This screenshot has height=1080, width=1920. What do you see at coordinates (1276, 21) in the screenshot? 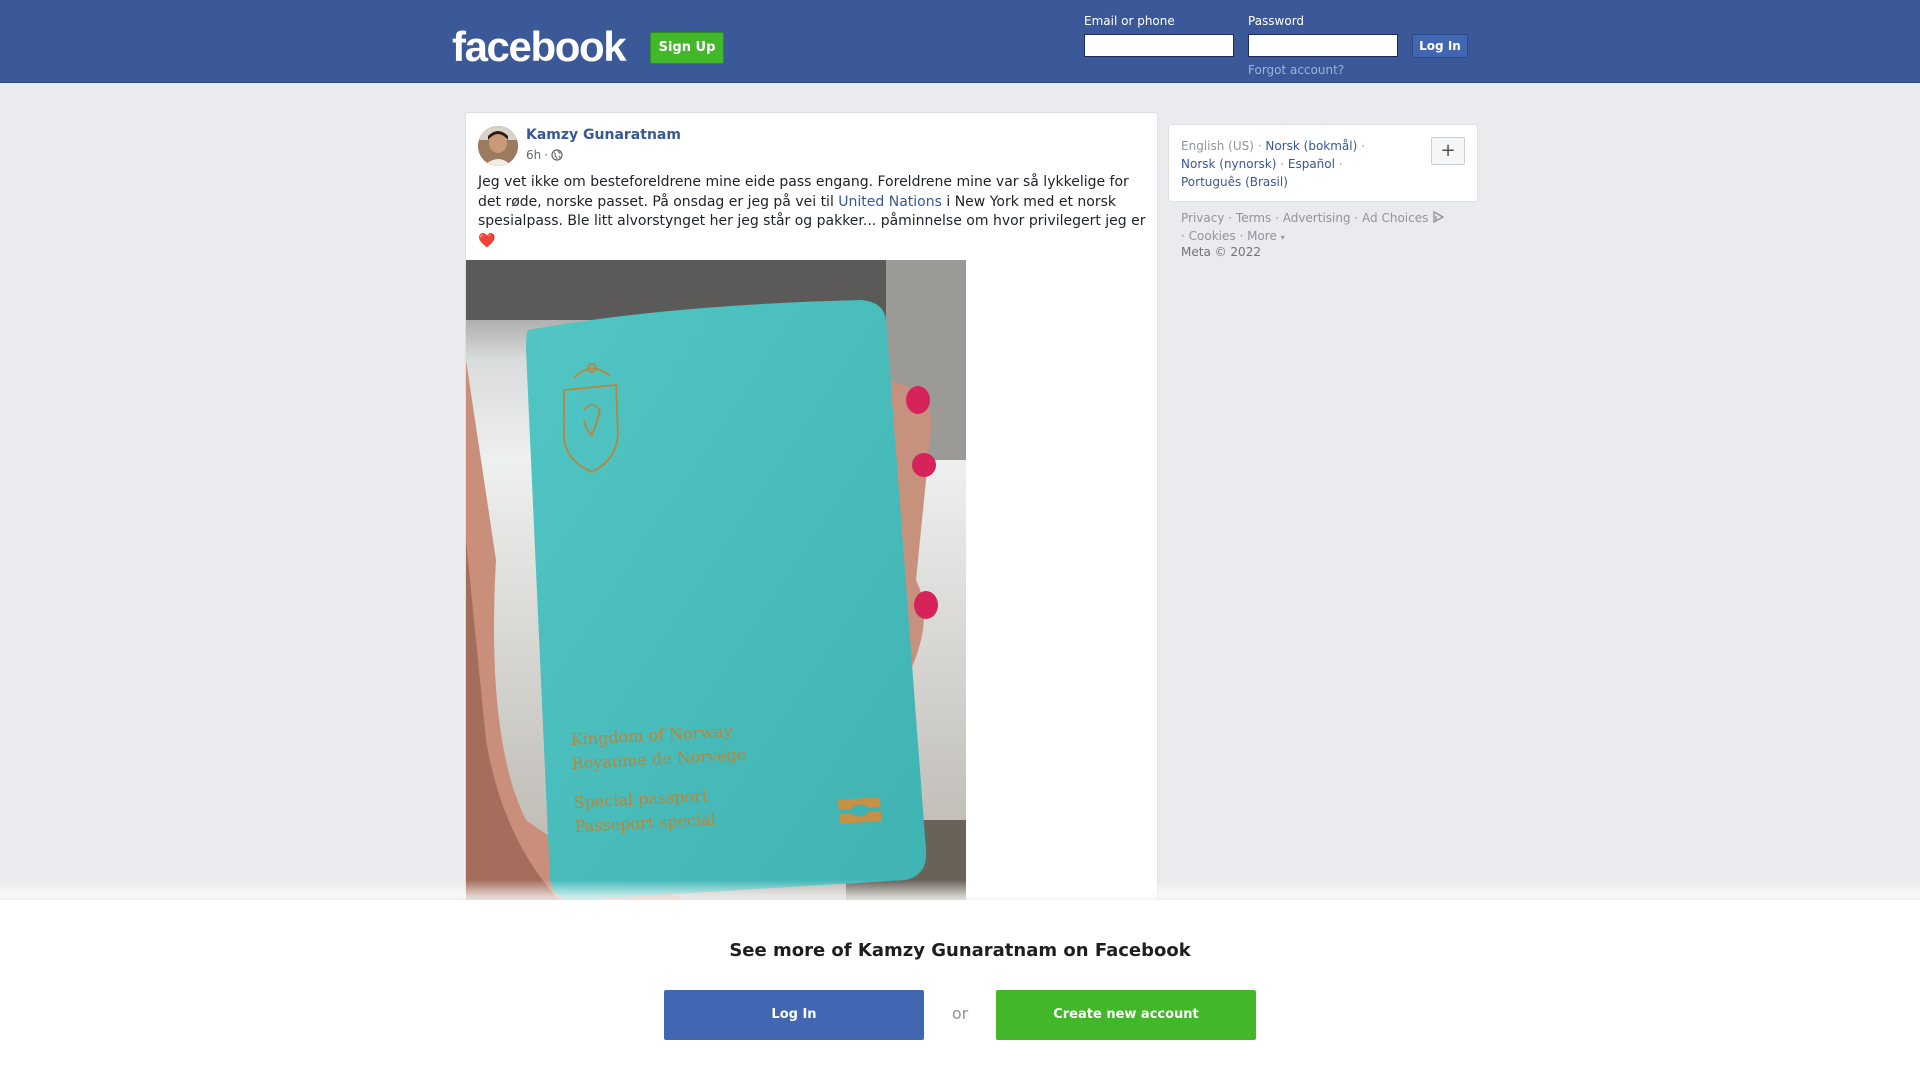
I see `password-label: Password` at bounding box center [1276, 21].